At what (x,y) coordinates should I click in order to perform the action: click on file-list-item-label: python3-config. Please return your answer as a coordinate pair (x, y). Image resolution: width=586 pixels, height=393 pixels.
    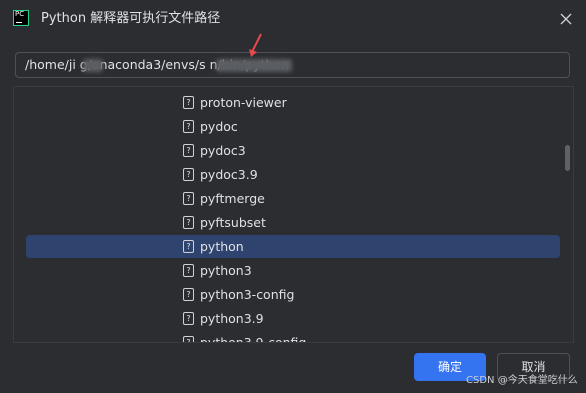
    Looking at the image, I should click on (247, 294).